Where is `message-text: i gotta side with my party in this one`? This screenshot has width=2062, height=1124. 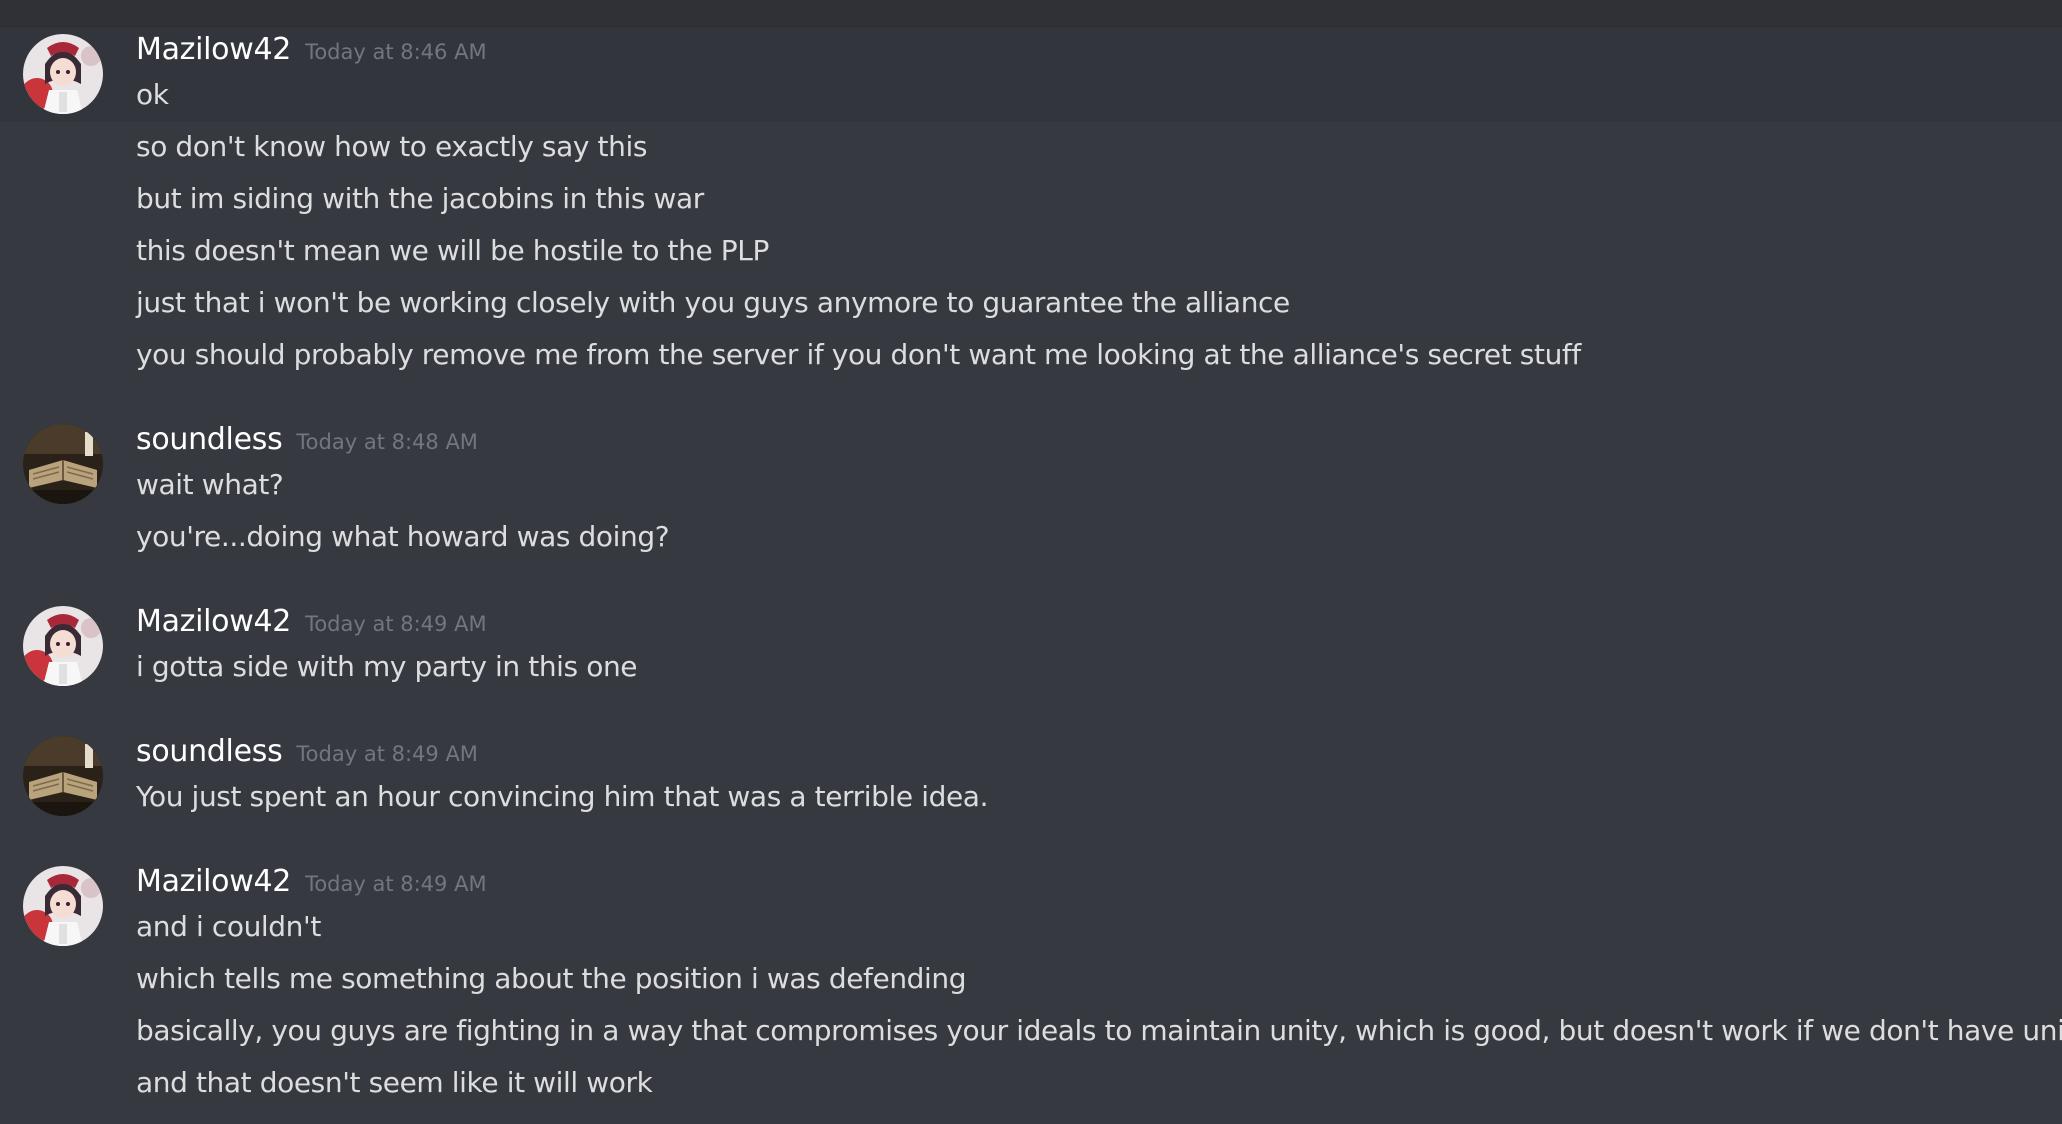
message-text: i gotta side with my party in this one is located at coordinates (387, 666).